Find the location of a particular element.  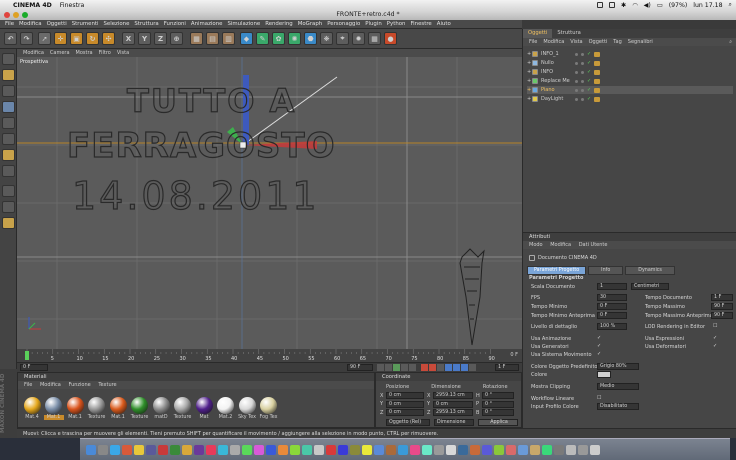

rotate-tool-icon: ↻ is located at coordinates (92, 38).